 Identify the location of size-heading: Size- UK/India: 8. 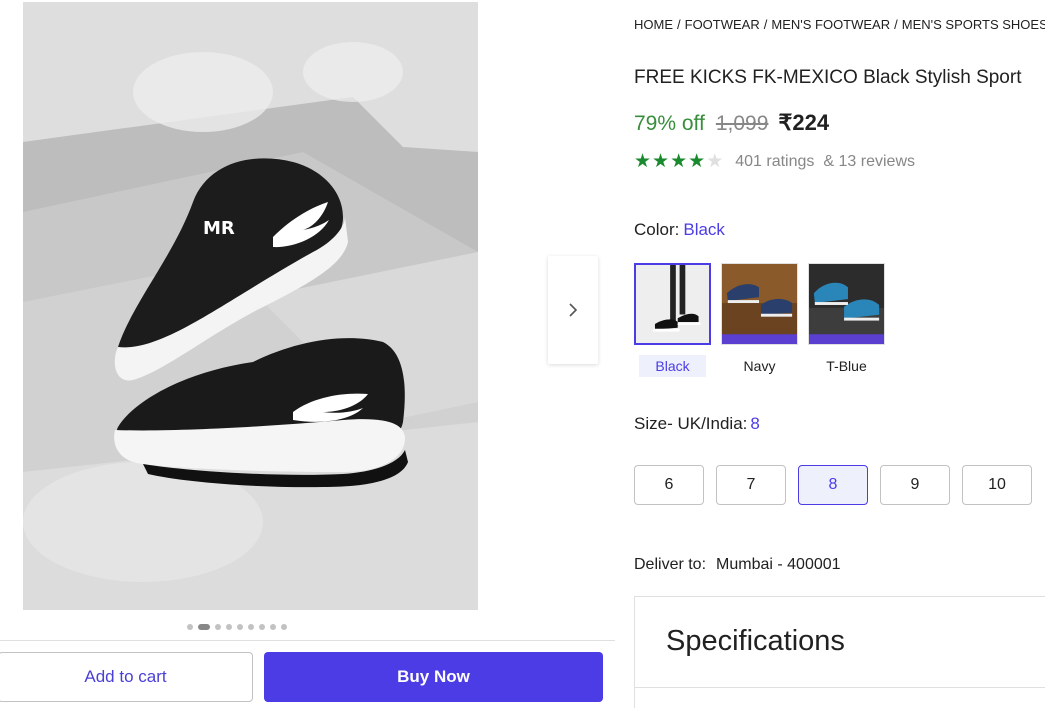
(697, 424).